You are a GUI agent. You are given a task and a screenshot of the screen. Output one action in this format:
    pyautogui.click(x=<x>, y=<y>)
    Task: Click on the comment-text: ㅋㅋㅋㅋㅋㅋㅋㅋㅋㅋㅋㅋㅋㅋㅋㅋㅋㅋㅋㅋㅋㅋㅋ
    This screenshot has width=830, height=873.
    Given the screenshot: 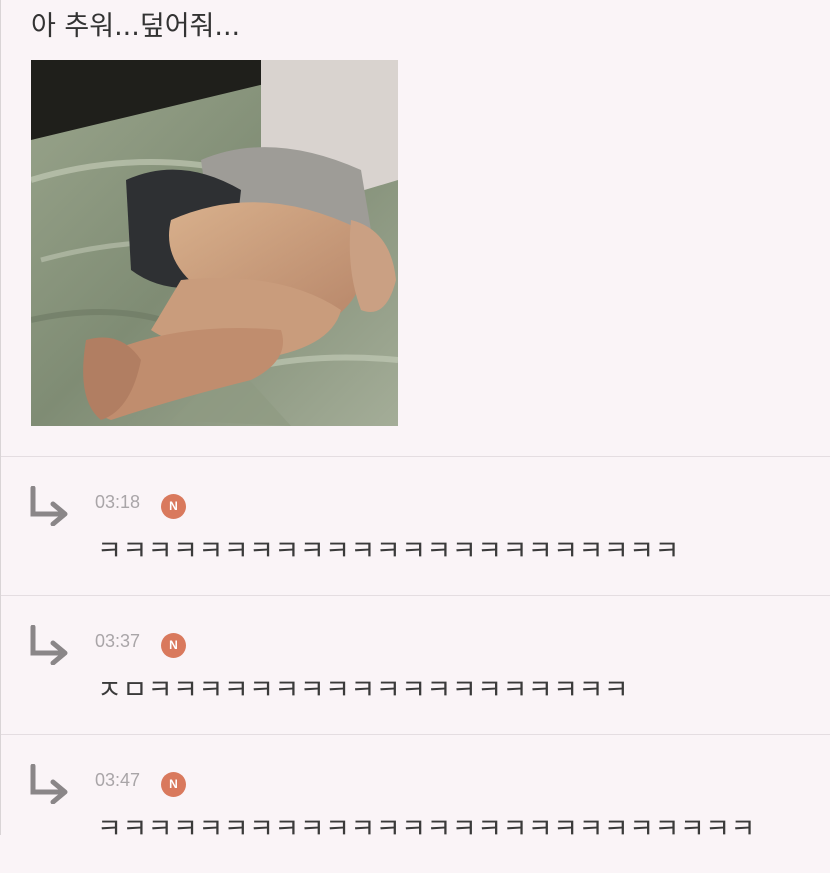 What is the action you would take?
    pyautogui.click(x=388, y=551)
    